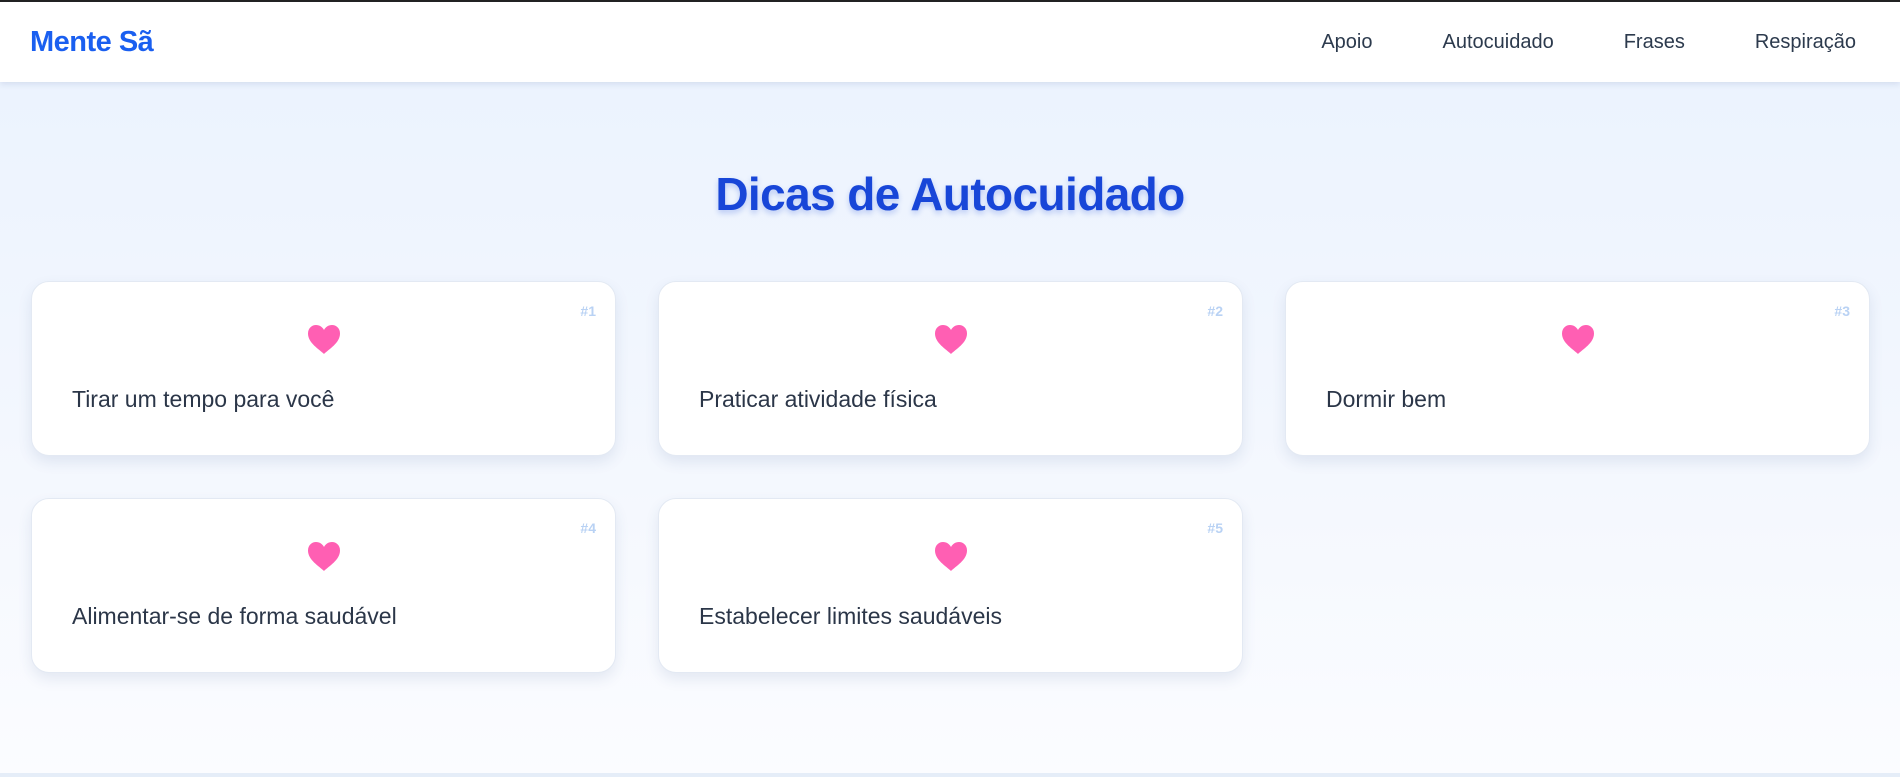  What do you see at coordinates (1577, 368) in the screenshot?
I see `tip-card: #3 Dormir bem` at bounding box center [1577, 368].